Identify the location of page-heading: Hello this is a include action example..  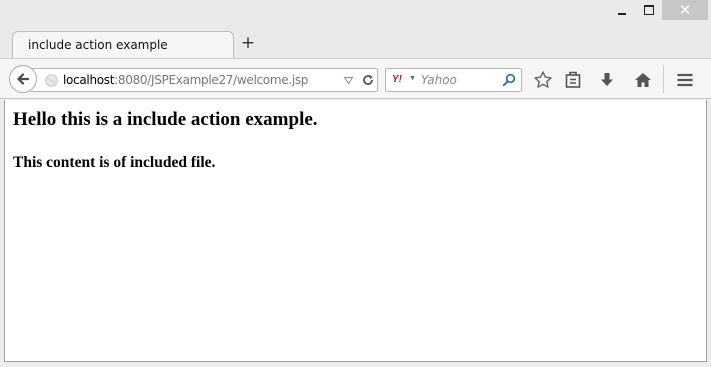
(165, 119).